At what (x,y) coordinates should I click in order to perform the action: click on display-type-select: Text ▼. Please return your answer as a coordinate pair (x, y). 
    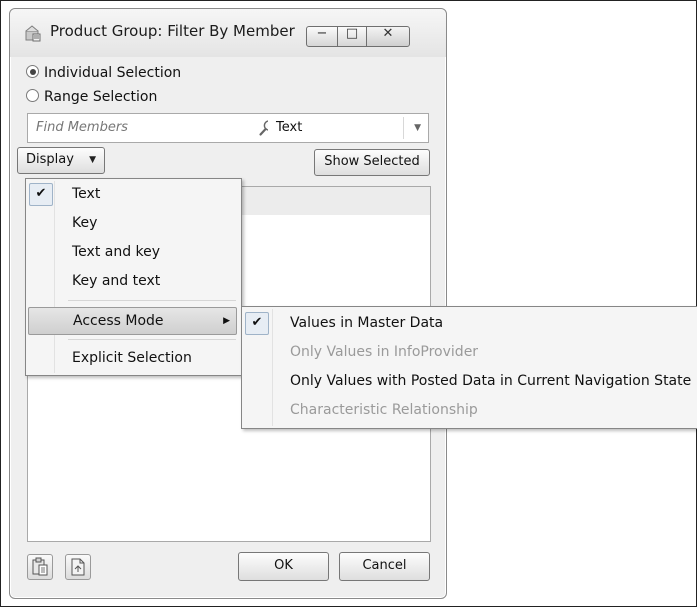
    Looking at the image, I should click on (348, 128).